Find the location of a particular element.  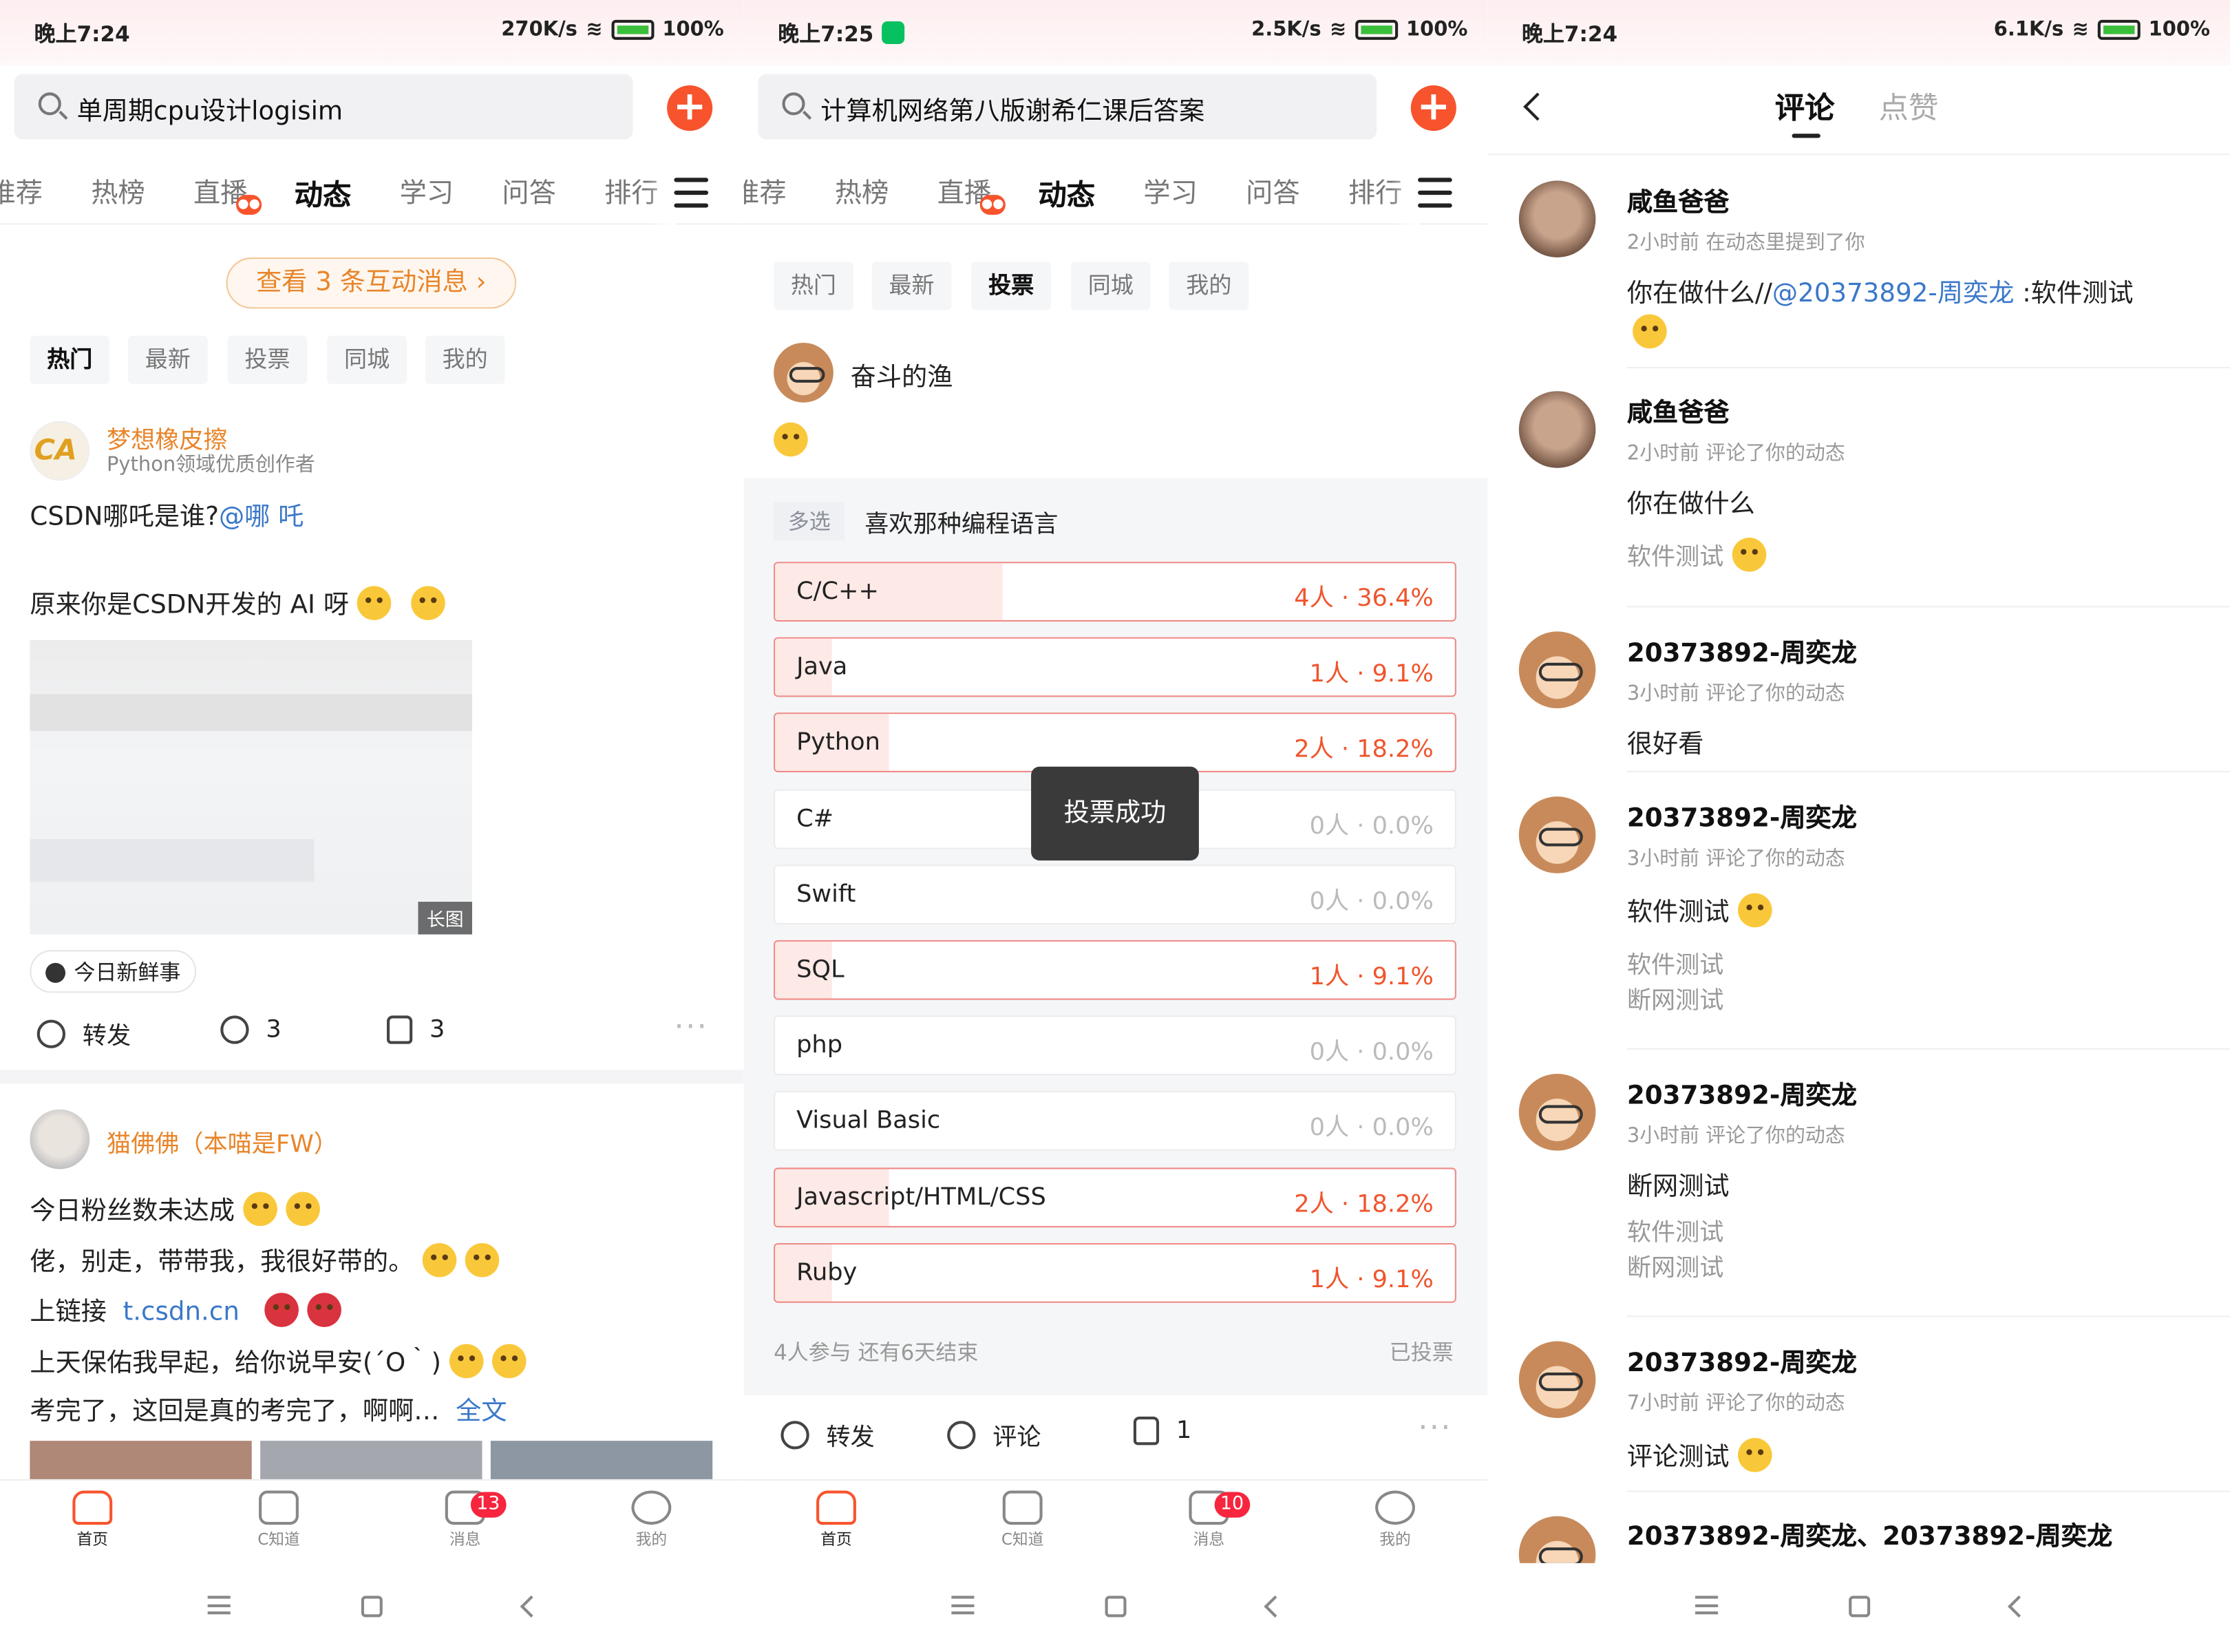

post-images is located at coordinates (371, 1462).